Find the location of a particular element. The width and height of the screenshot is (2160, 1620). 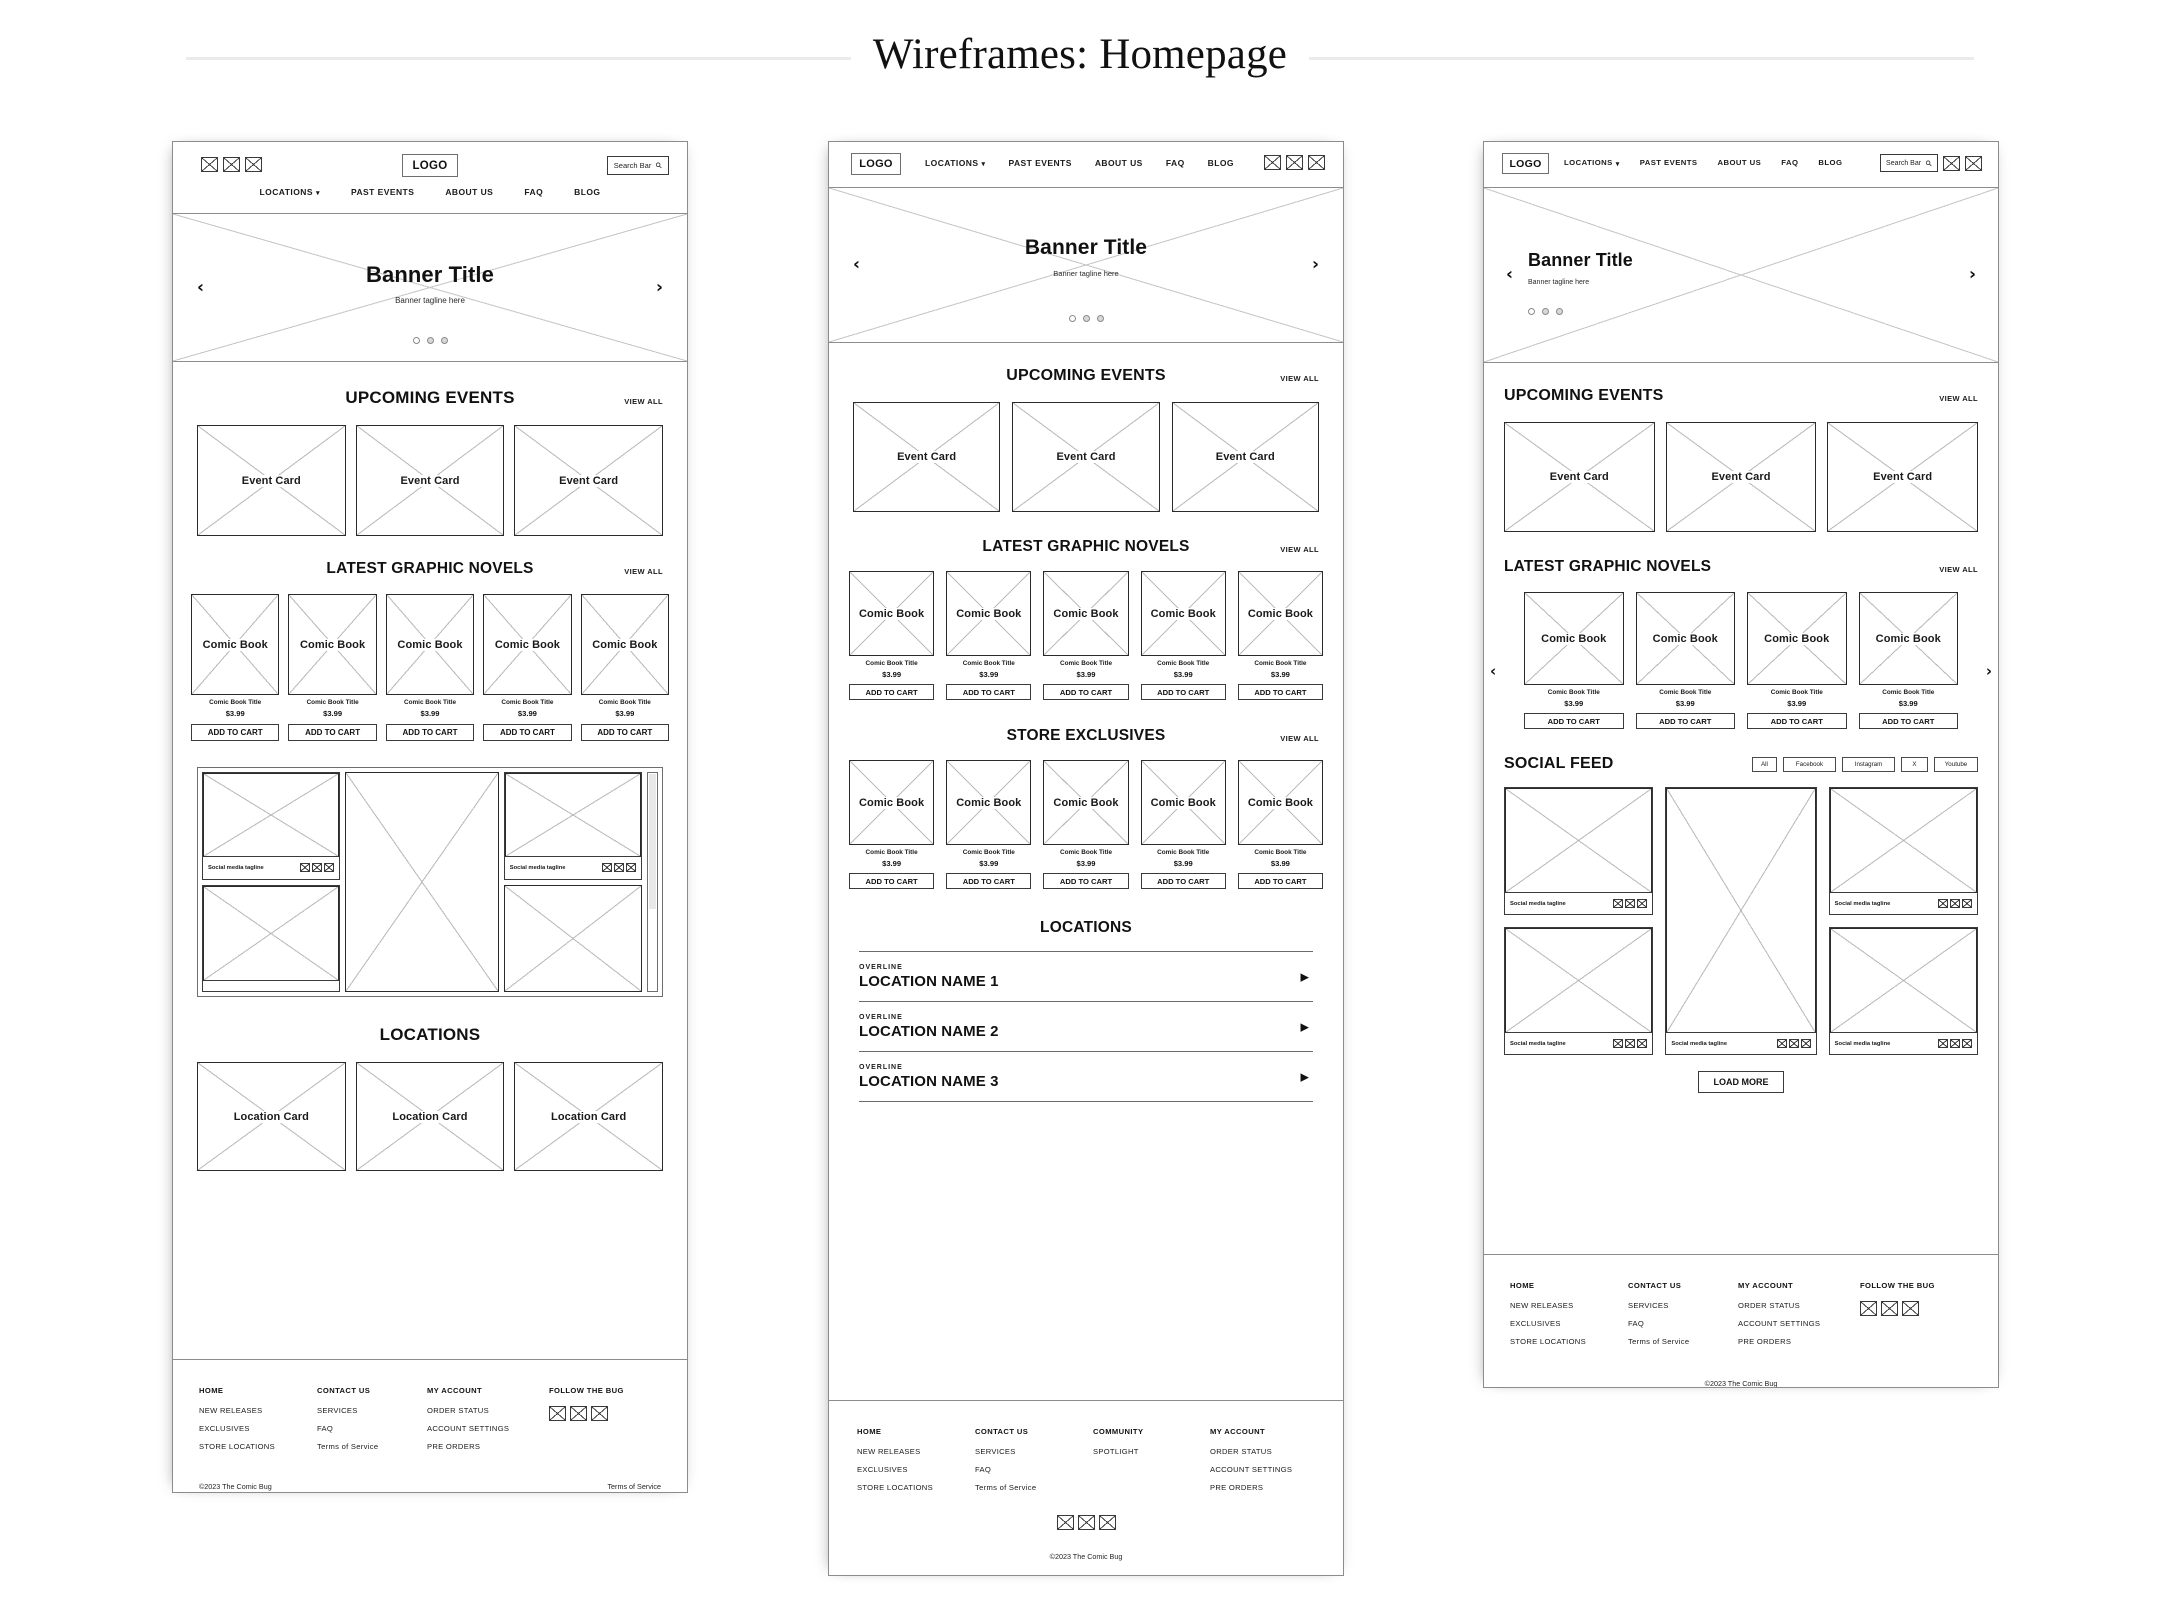

novels-view-all-link: VIEW ALL is located at coordinates (1958, 569).